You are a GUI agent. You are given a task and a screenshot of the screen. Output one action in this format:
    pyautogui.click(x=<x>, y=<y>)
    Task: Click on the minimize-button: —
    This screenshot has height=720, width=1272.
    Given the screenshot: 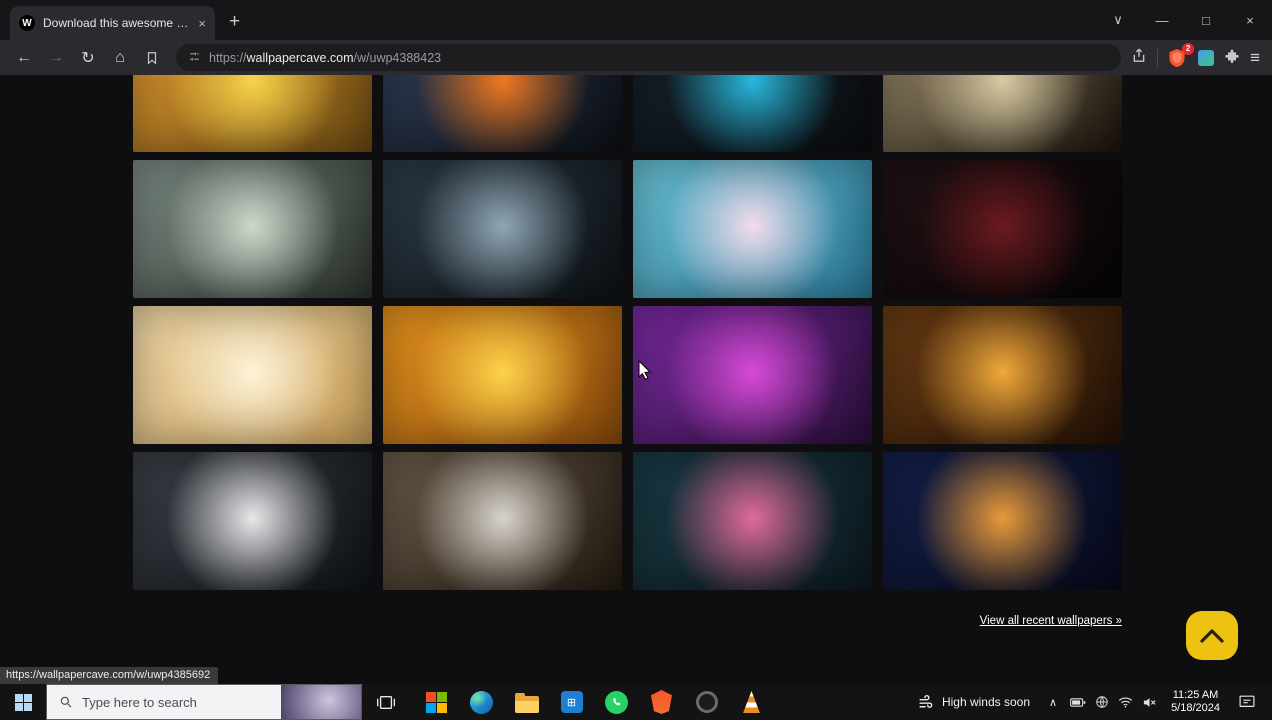 What is the action you would take?
    pyautogui.click(x=1162, y=20)
    